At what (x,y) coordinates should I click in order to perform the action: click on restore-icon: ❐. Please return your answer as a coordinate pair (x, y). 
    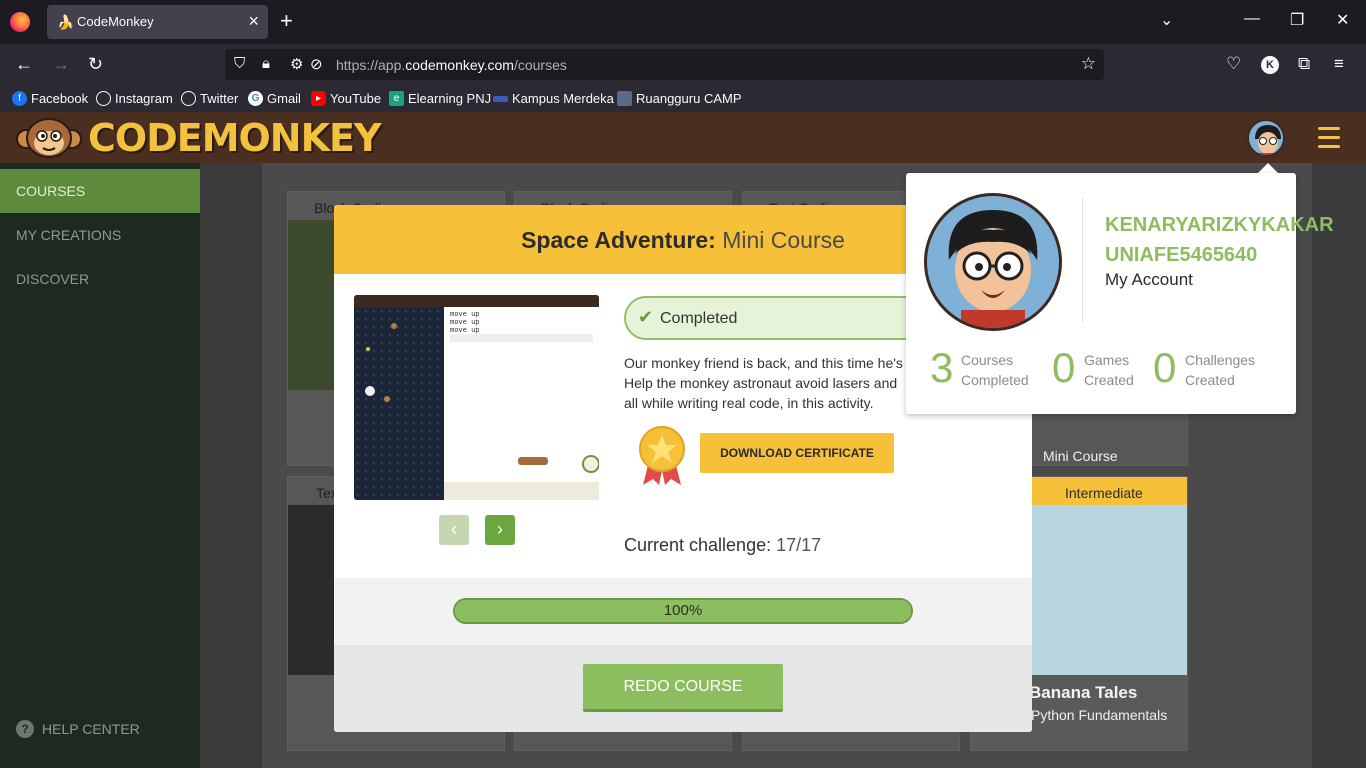
    Looking at the image, I should click on (1297, 20).